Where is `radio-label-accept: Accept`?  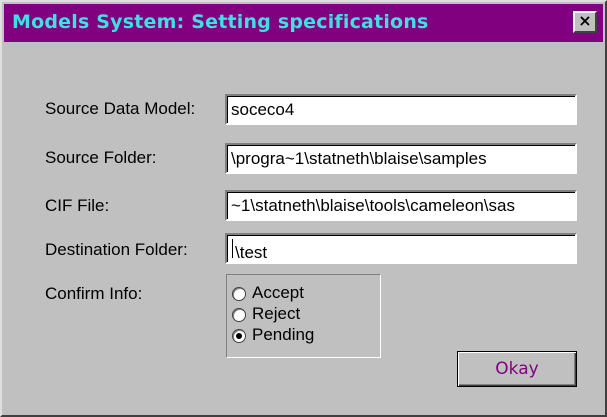
radio-label-accept: Accept is located at coordinates (278, 292).